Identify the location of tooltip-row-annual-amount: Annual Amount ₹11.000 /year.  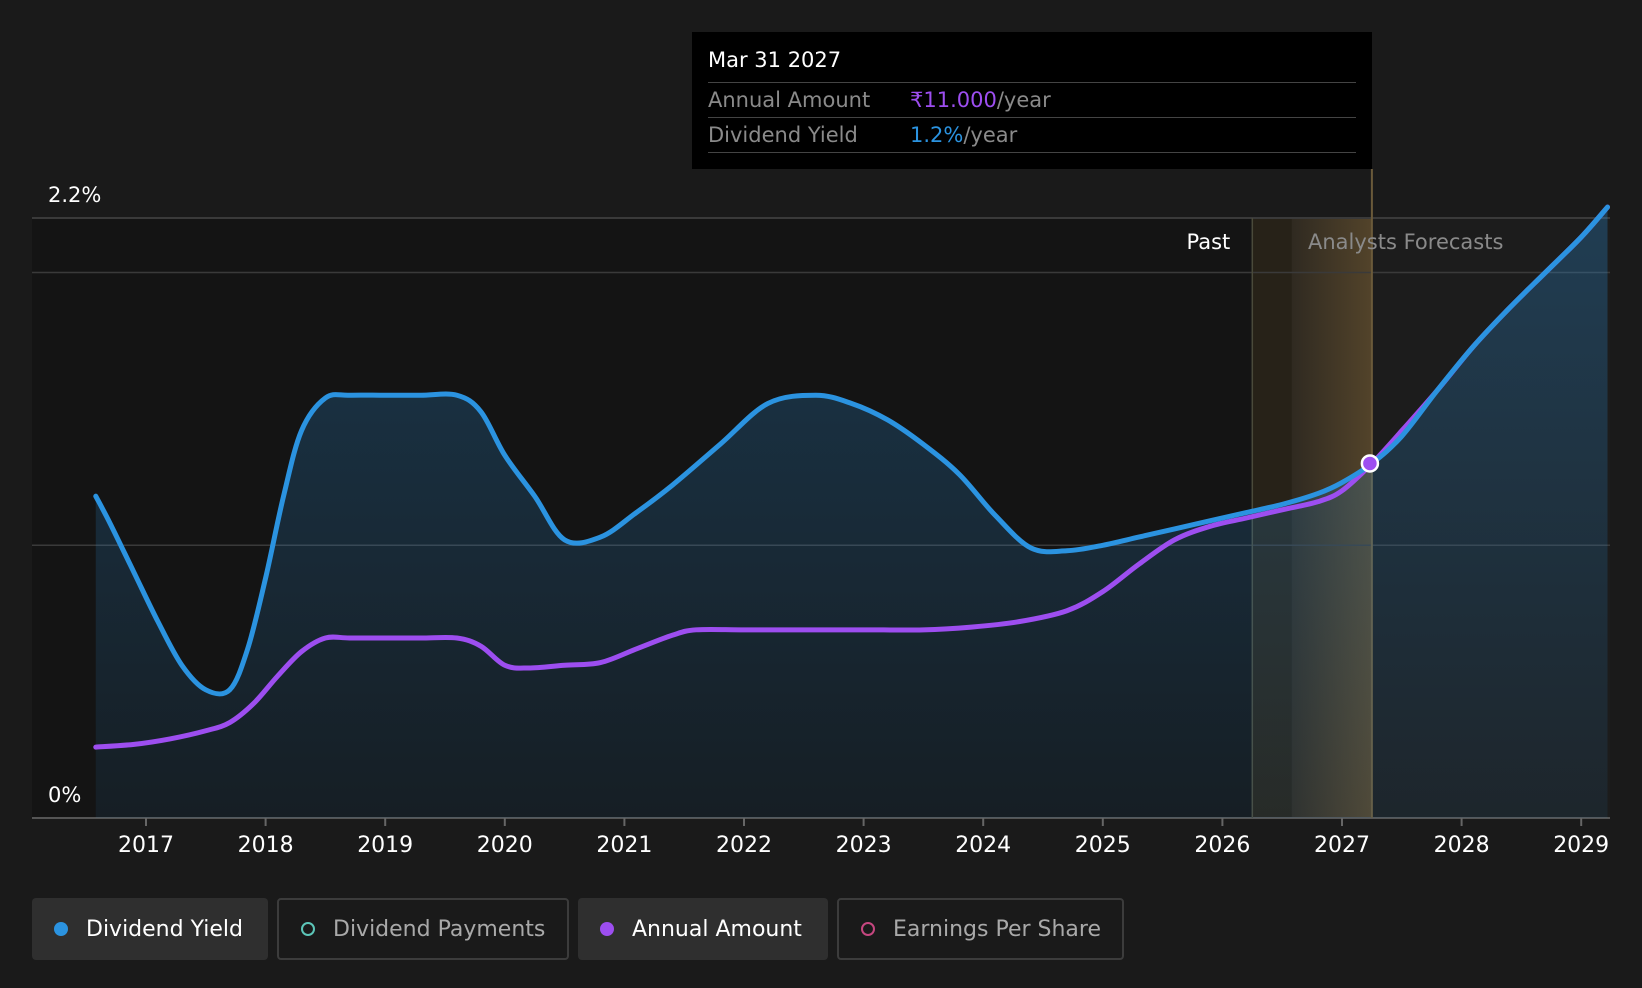
(1032, 100).